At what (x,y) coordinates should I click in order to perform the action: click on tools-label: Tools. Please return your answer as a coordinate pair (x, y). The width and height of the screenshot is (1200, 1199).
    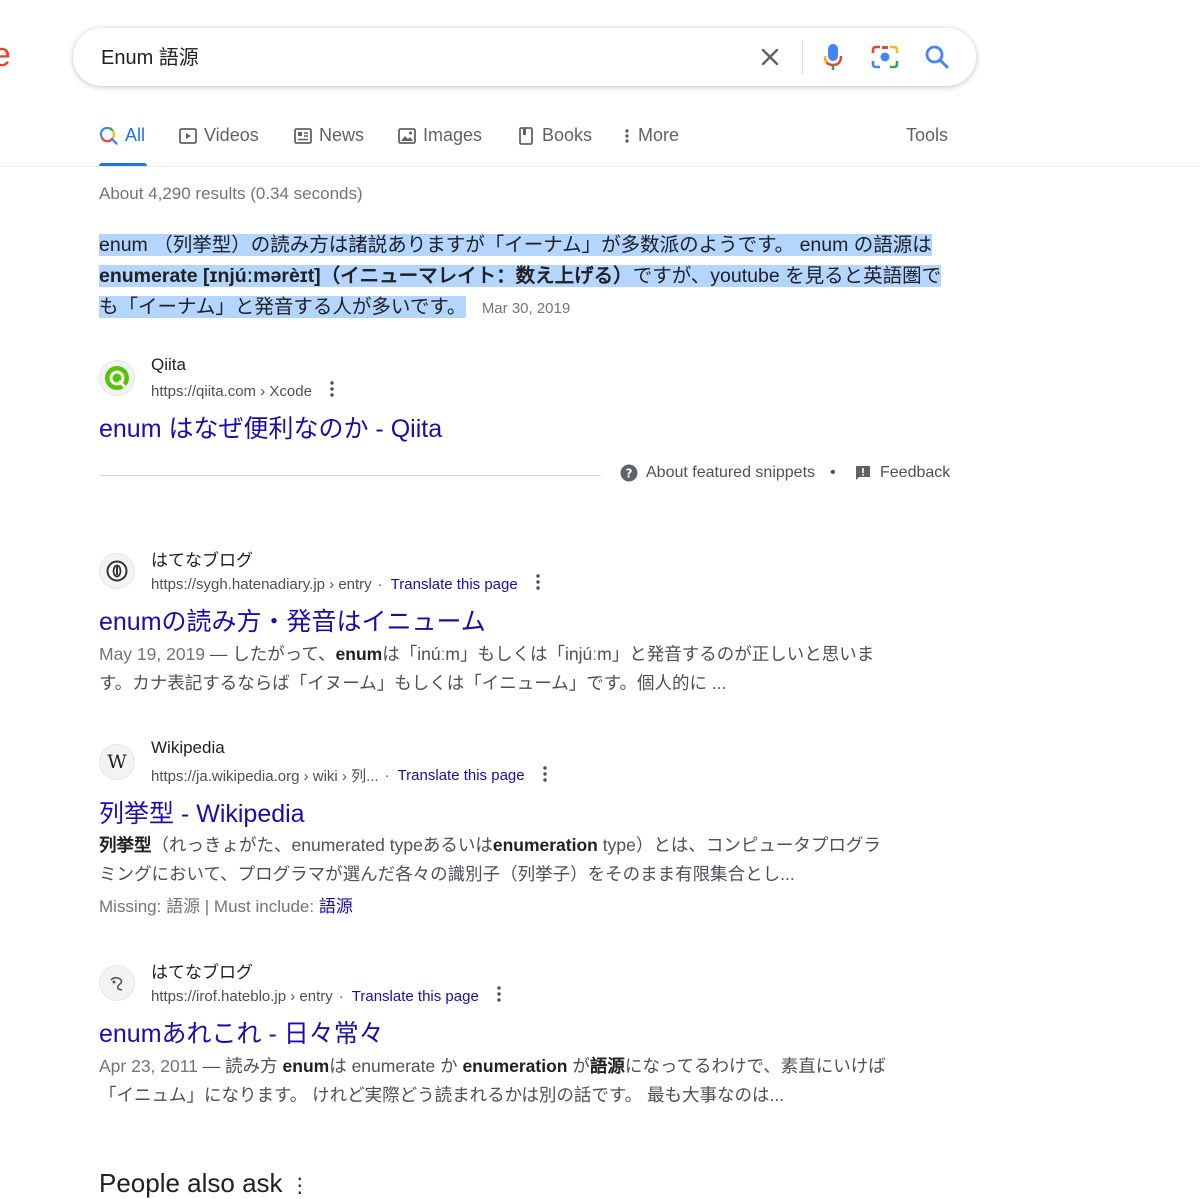
    Looking at the image, I should click on (927, 135).